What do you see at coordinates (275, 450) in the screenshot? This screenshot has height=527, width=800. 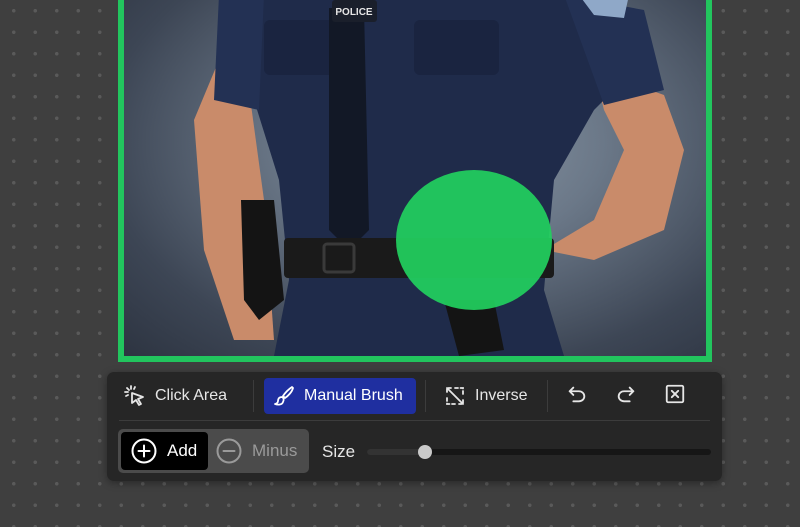 I see `minus-label: Minus` at bounding box center [275, 450].